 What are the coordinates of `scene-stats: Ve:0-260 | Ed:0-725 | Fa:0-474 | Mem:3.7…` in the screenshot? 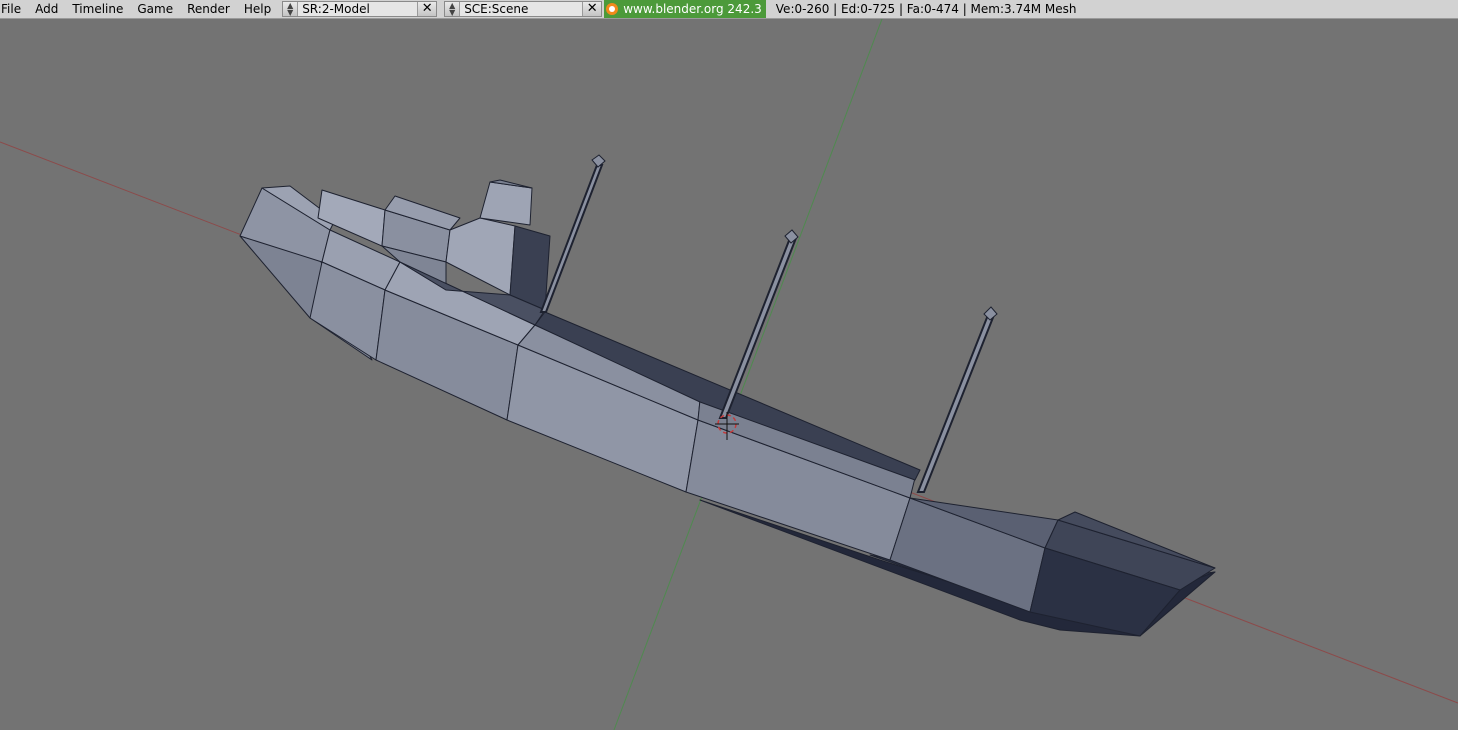 It's located at (926, 9).